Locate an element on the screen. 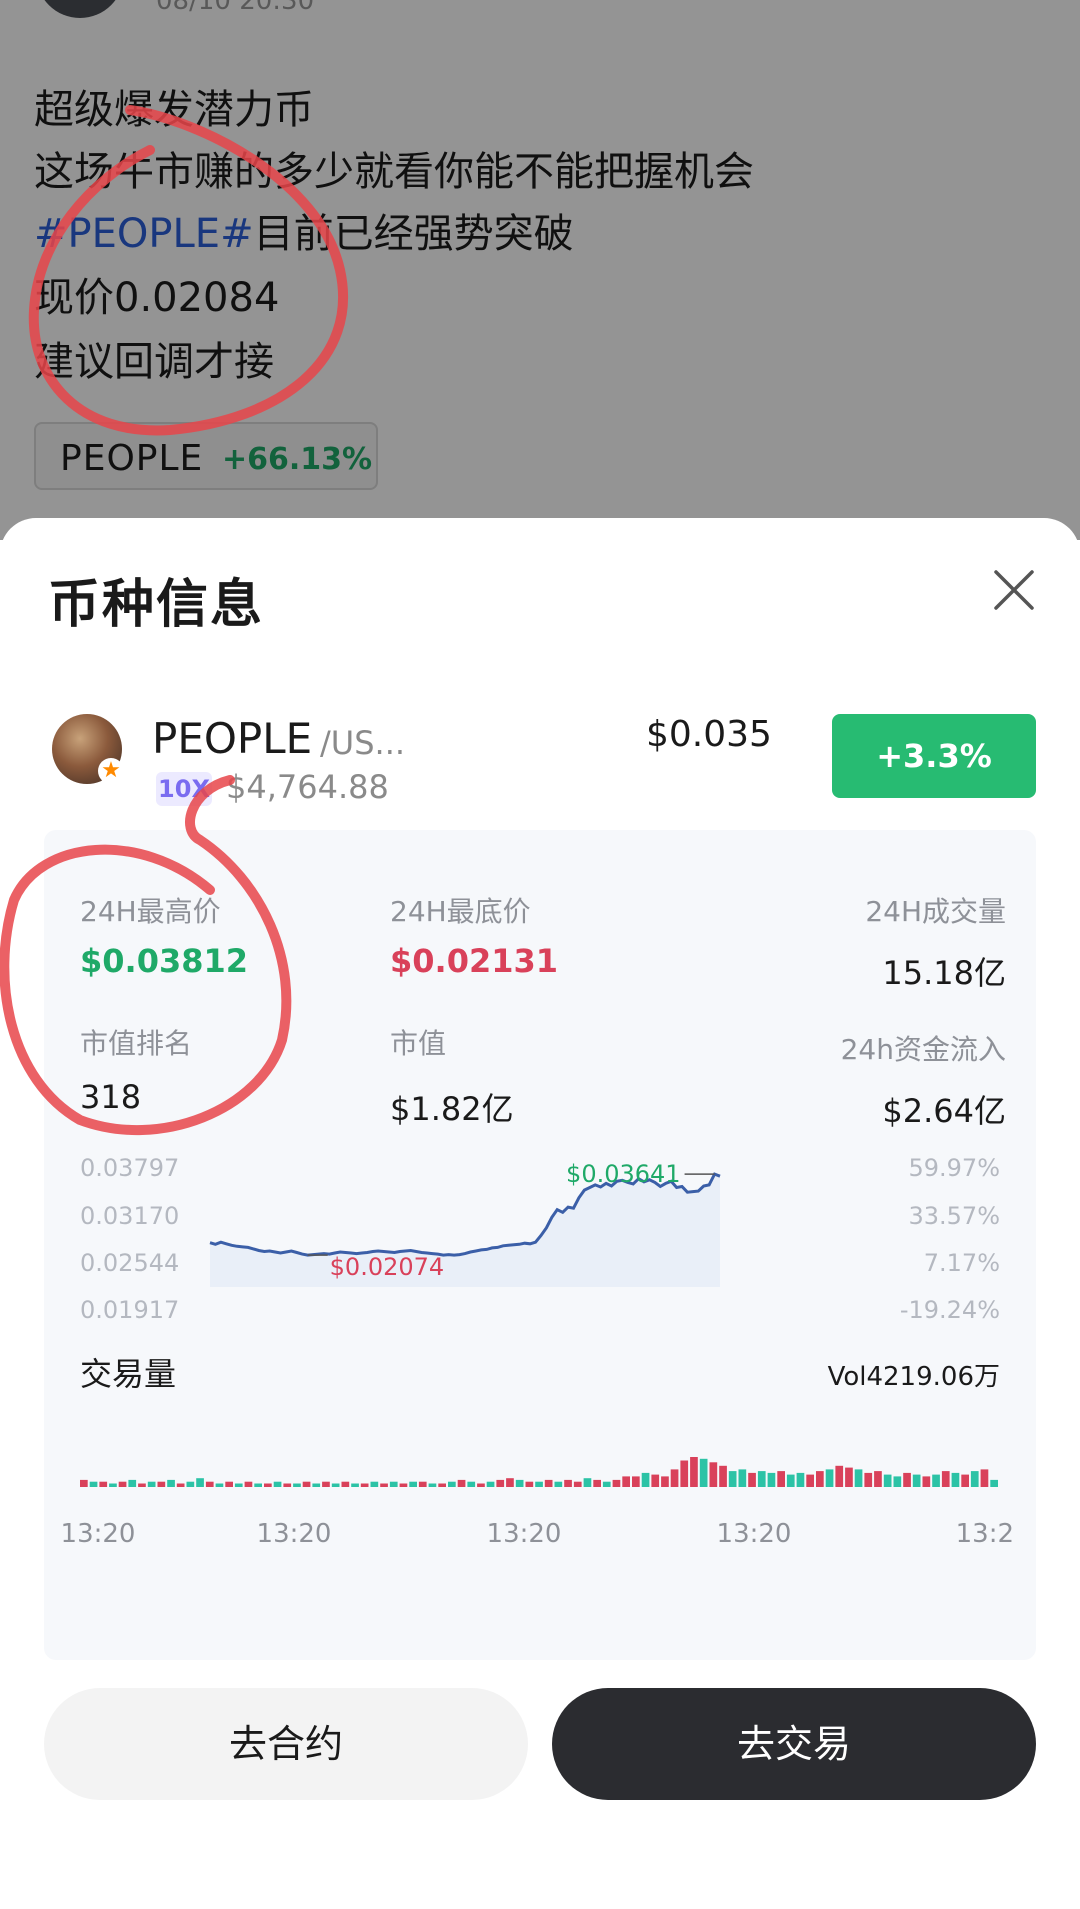 The height and width of the screenshot is (1909, 1080). price-change-badge: +3.3% is located at coordinates (934, 756).